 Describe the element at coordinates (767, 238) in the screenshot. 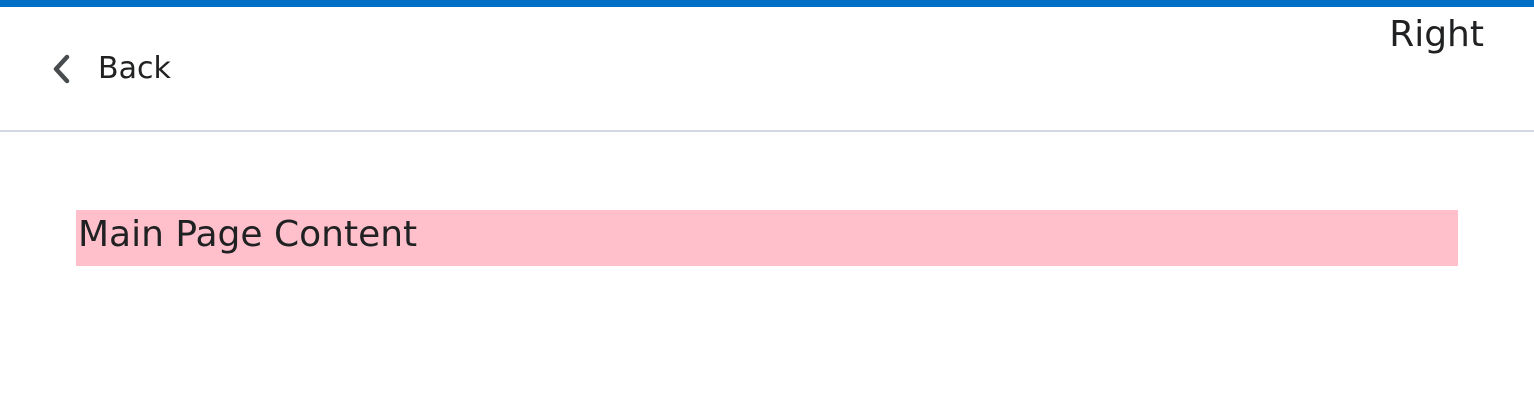

I see `main-page-content: Main Page Content` at that location.